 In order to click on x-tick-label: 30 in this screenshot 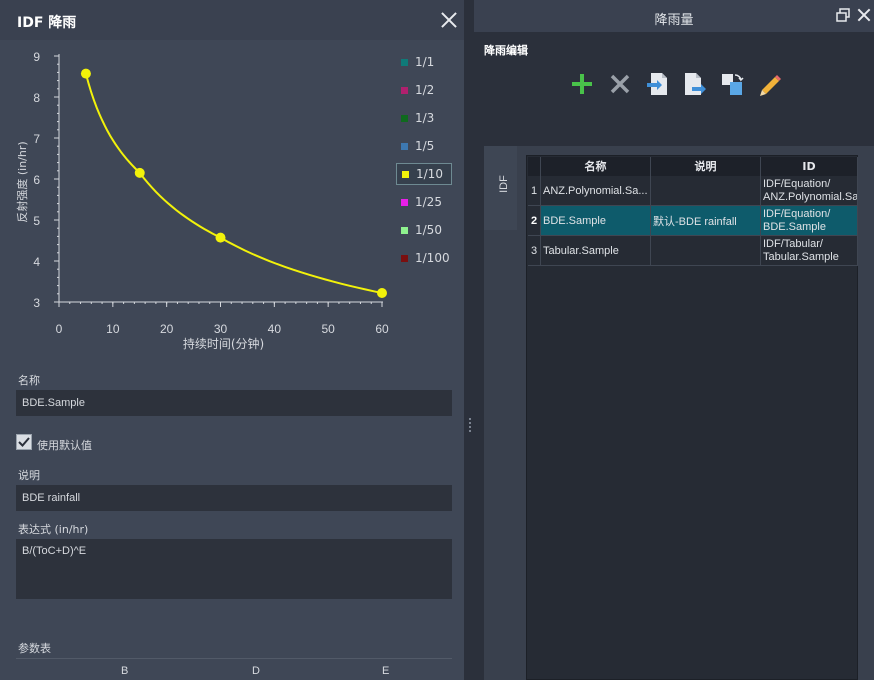, I will do `click(221, 329)`.